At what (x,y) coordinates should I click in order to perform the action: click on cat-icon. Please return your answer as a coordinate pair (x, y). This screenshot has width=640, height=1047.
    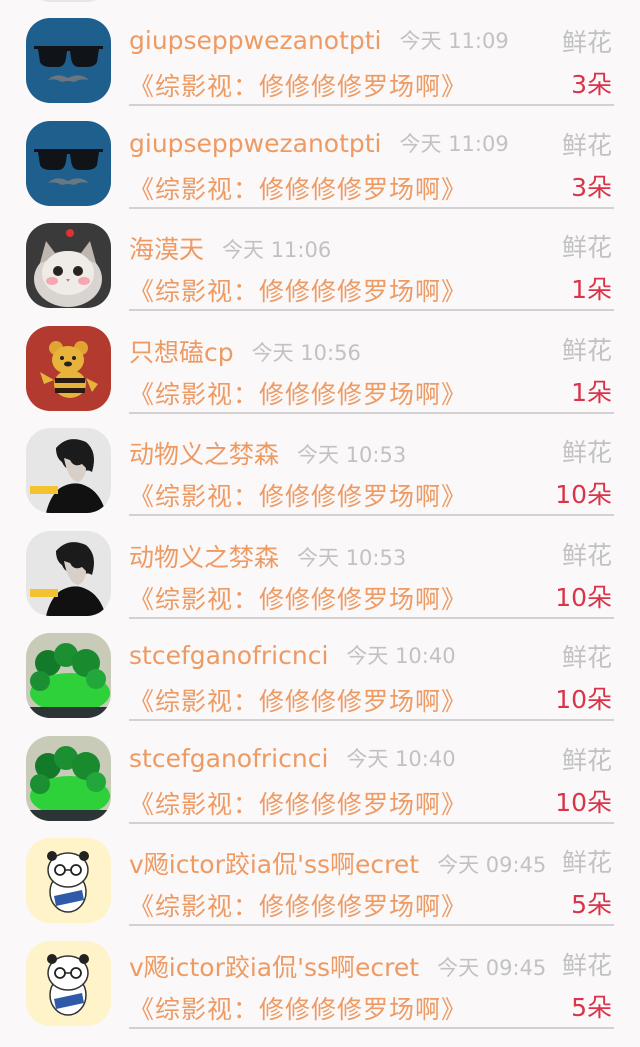
    Looking at the image, I should click on (68, 265).